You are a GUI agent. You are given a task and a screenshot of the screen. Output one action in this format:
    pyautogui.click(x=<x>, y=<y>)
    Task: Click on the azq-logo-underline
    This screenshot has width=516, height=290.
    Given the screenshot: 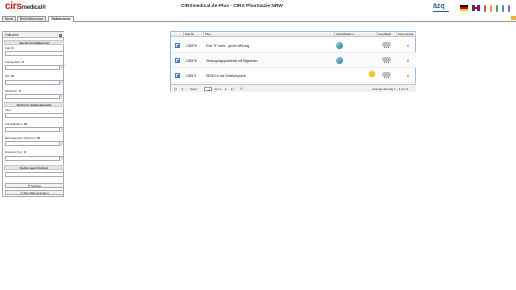 What is the action you would take?
    pyautogui.click(x=441, y=11)
    